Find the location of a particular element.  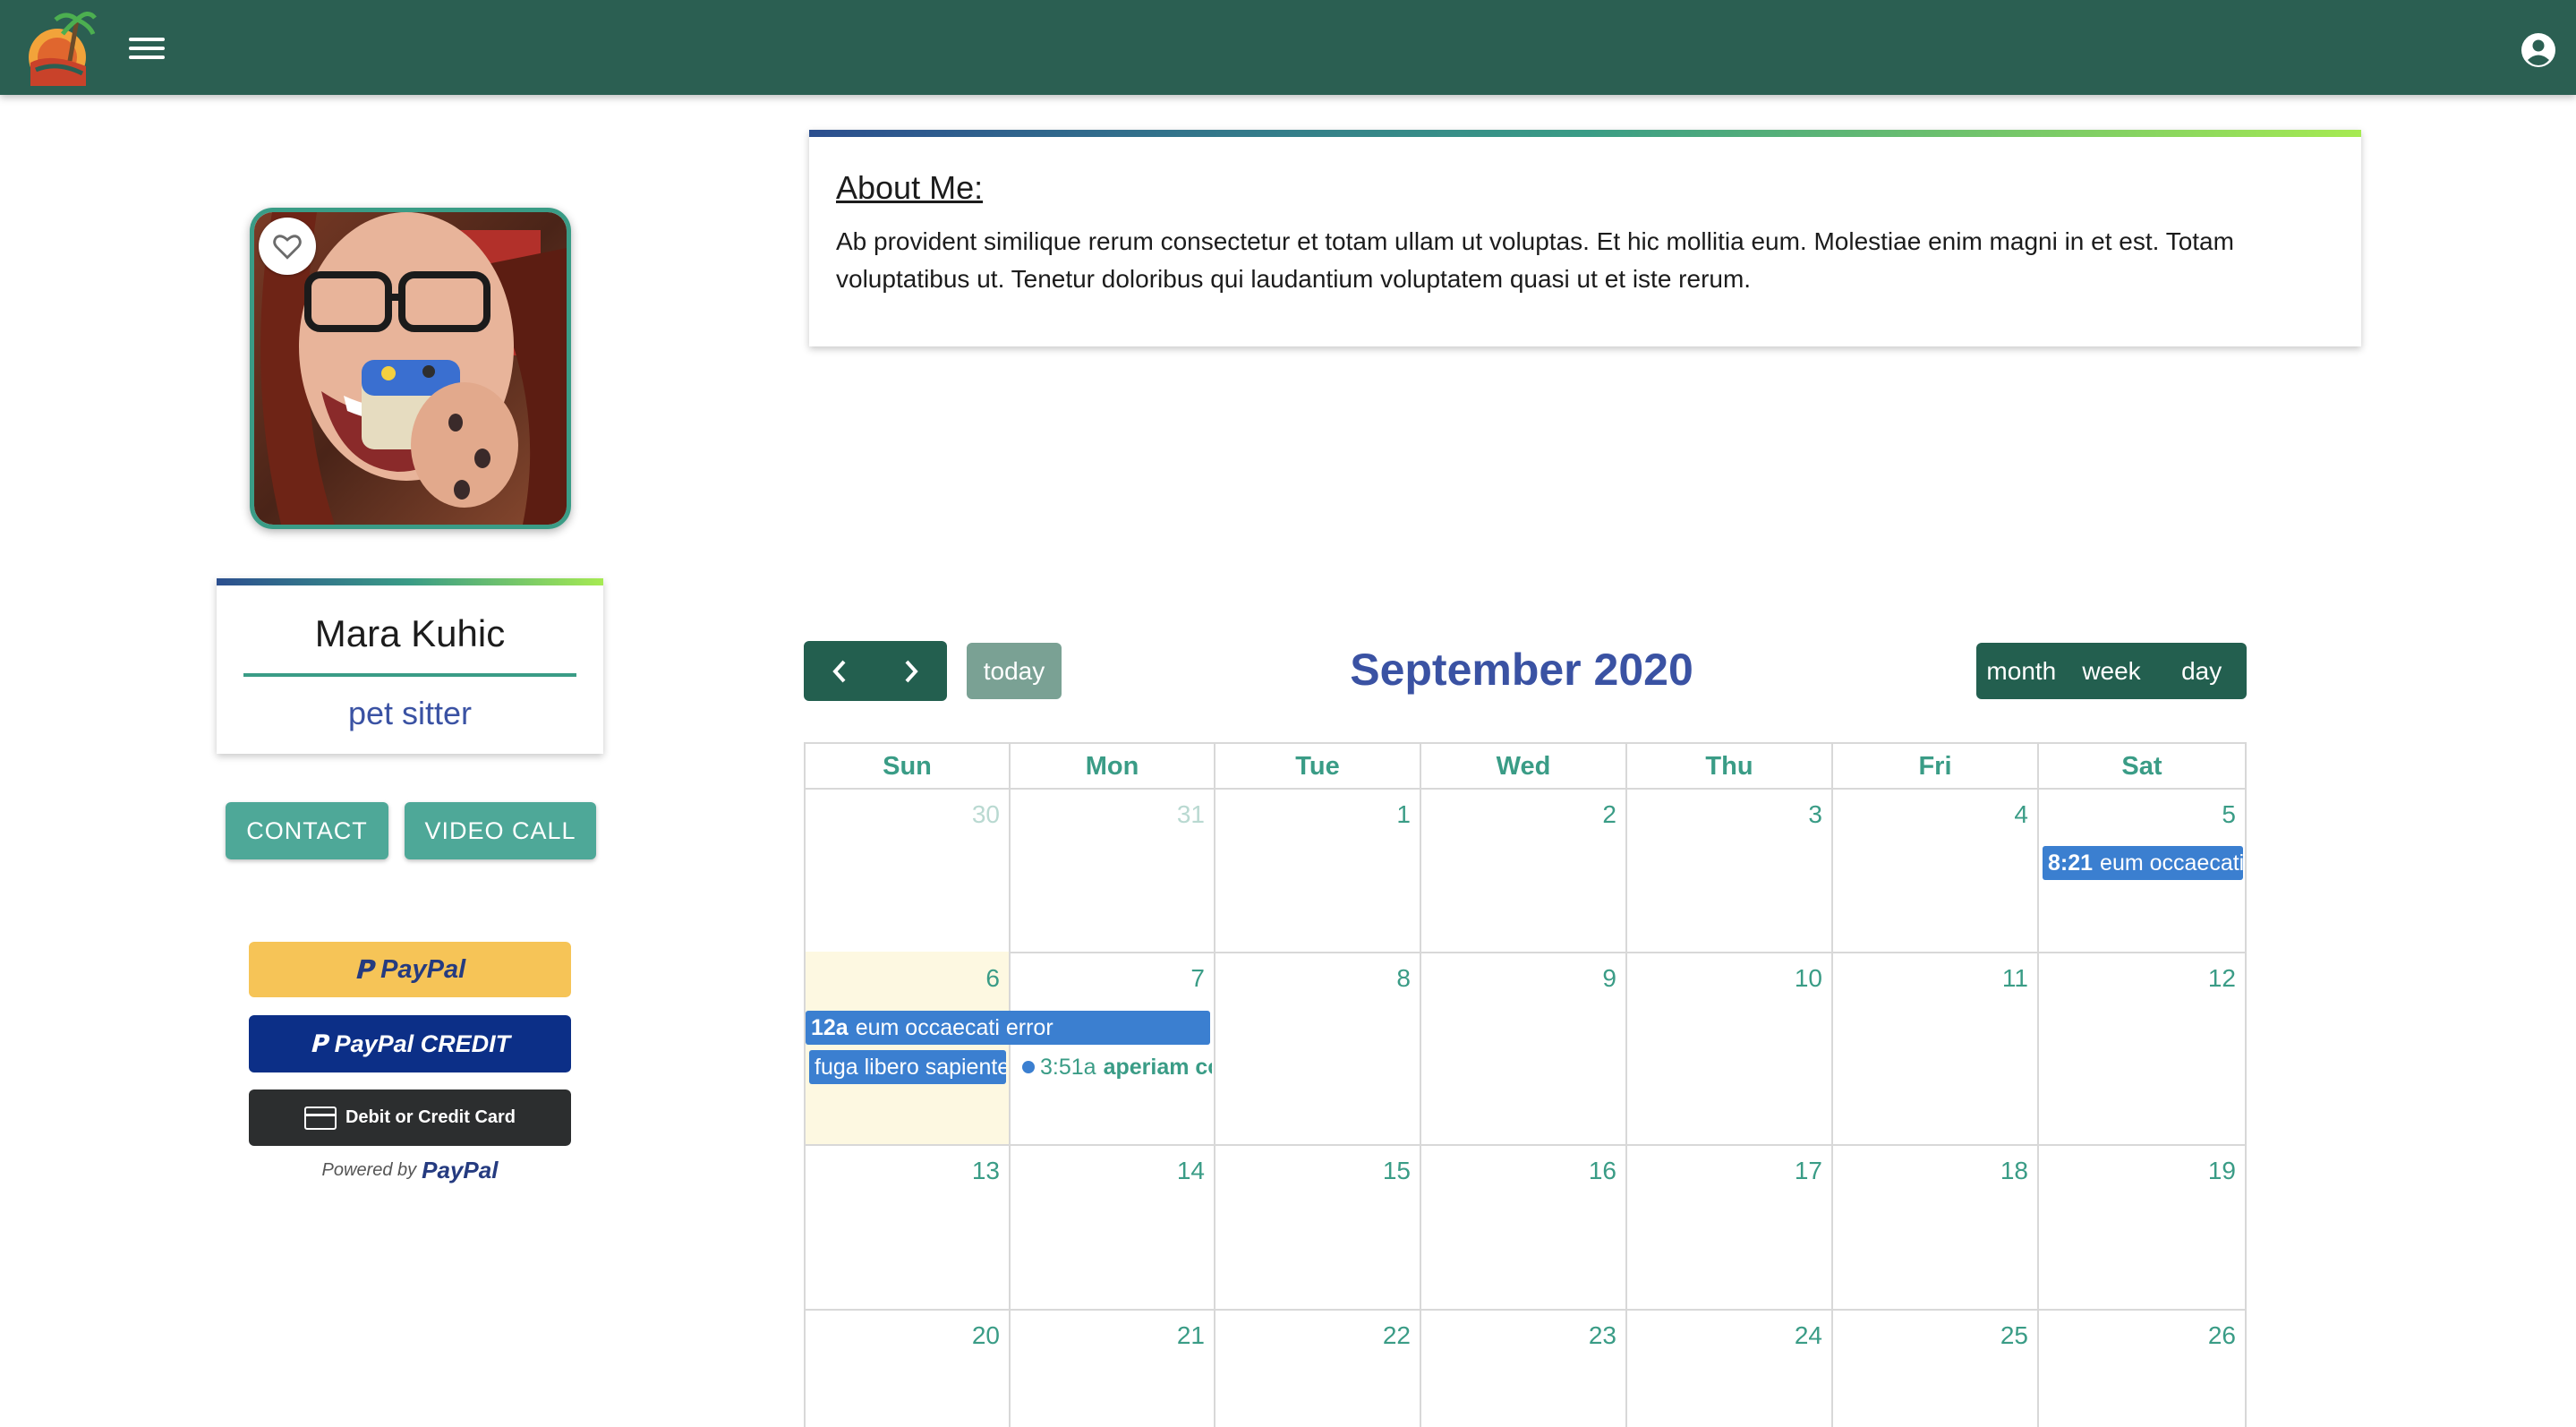

day-cell: 30 is located at coordinates (907, 871).